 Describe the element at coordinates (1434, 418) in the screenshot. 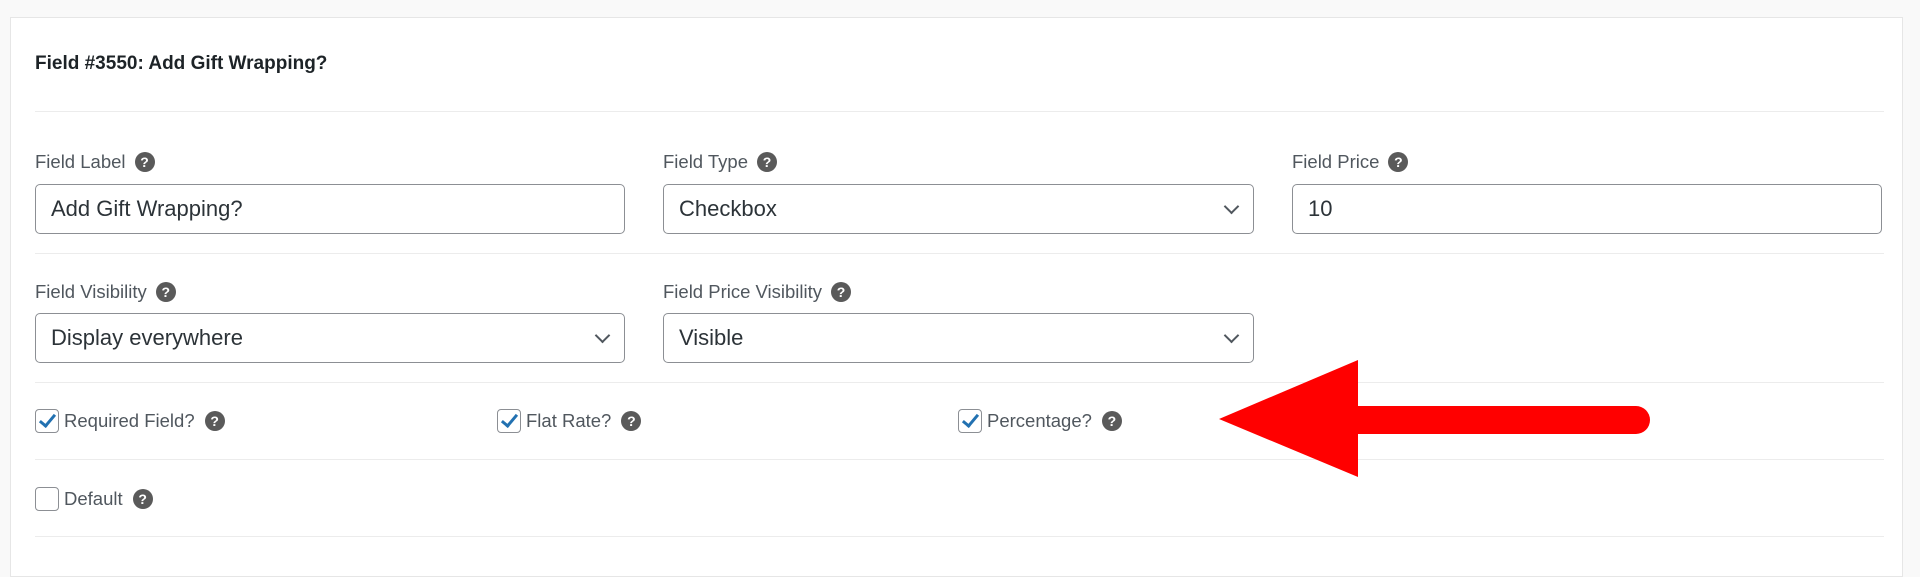

I see `red-arrow-annotation` at that location.